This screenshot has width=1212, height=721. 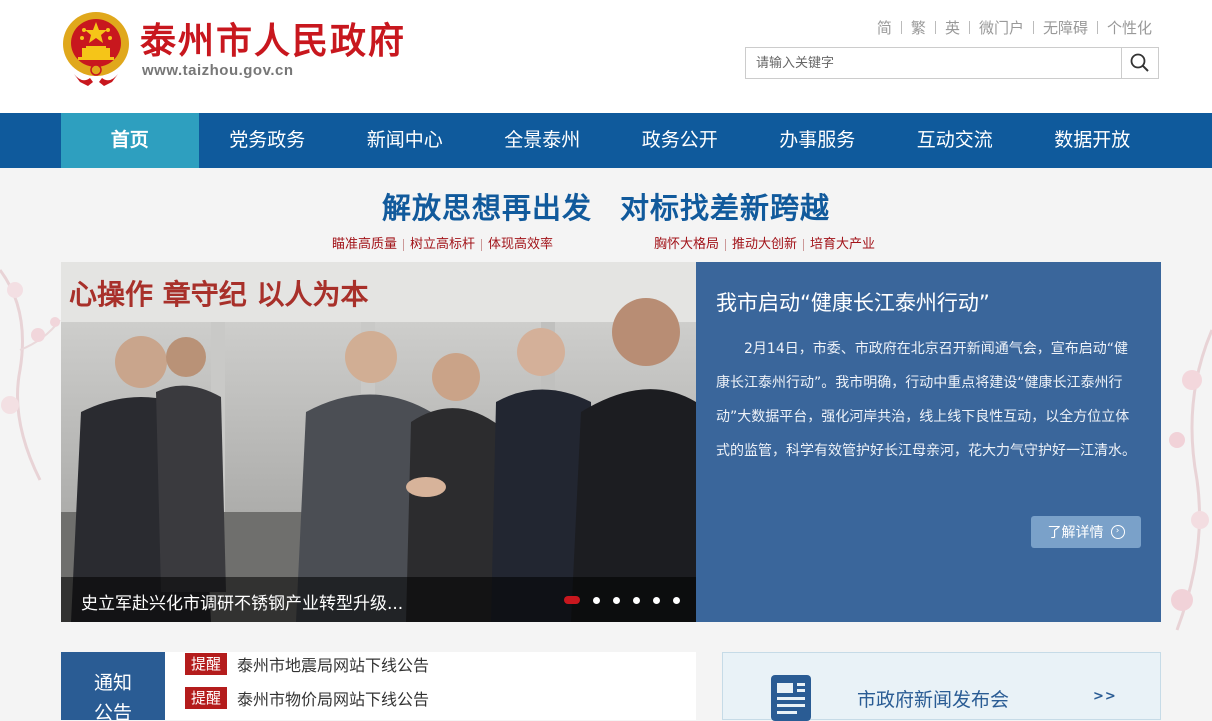 I want to click on slogan-right: 对标找差新跨越, so click(x=725, y=208).